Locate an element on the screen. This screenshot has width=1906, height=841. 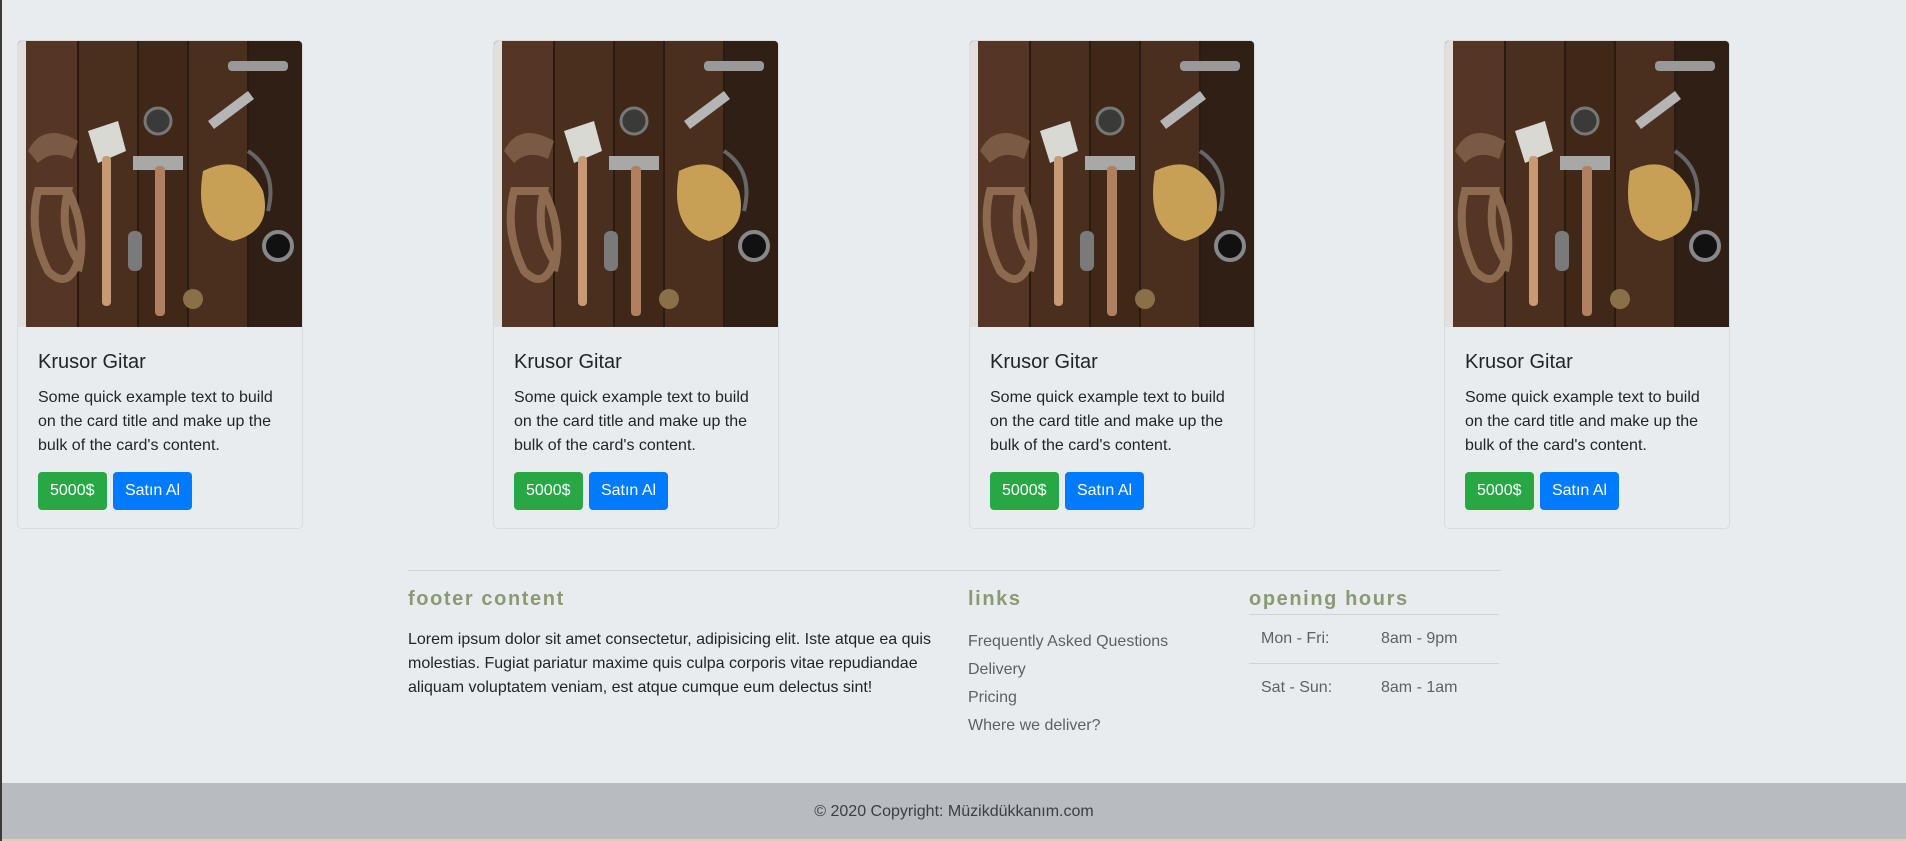
hours-row: Sat - Sun: 8am - 1am is located at coordinates (1374, 687).